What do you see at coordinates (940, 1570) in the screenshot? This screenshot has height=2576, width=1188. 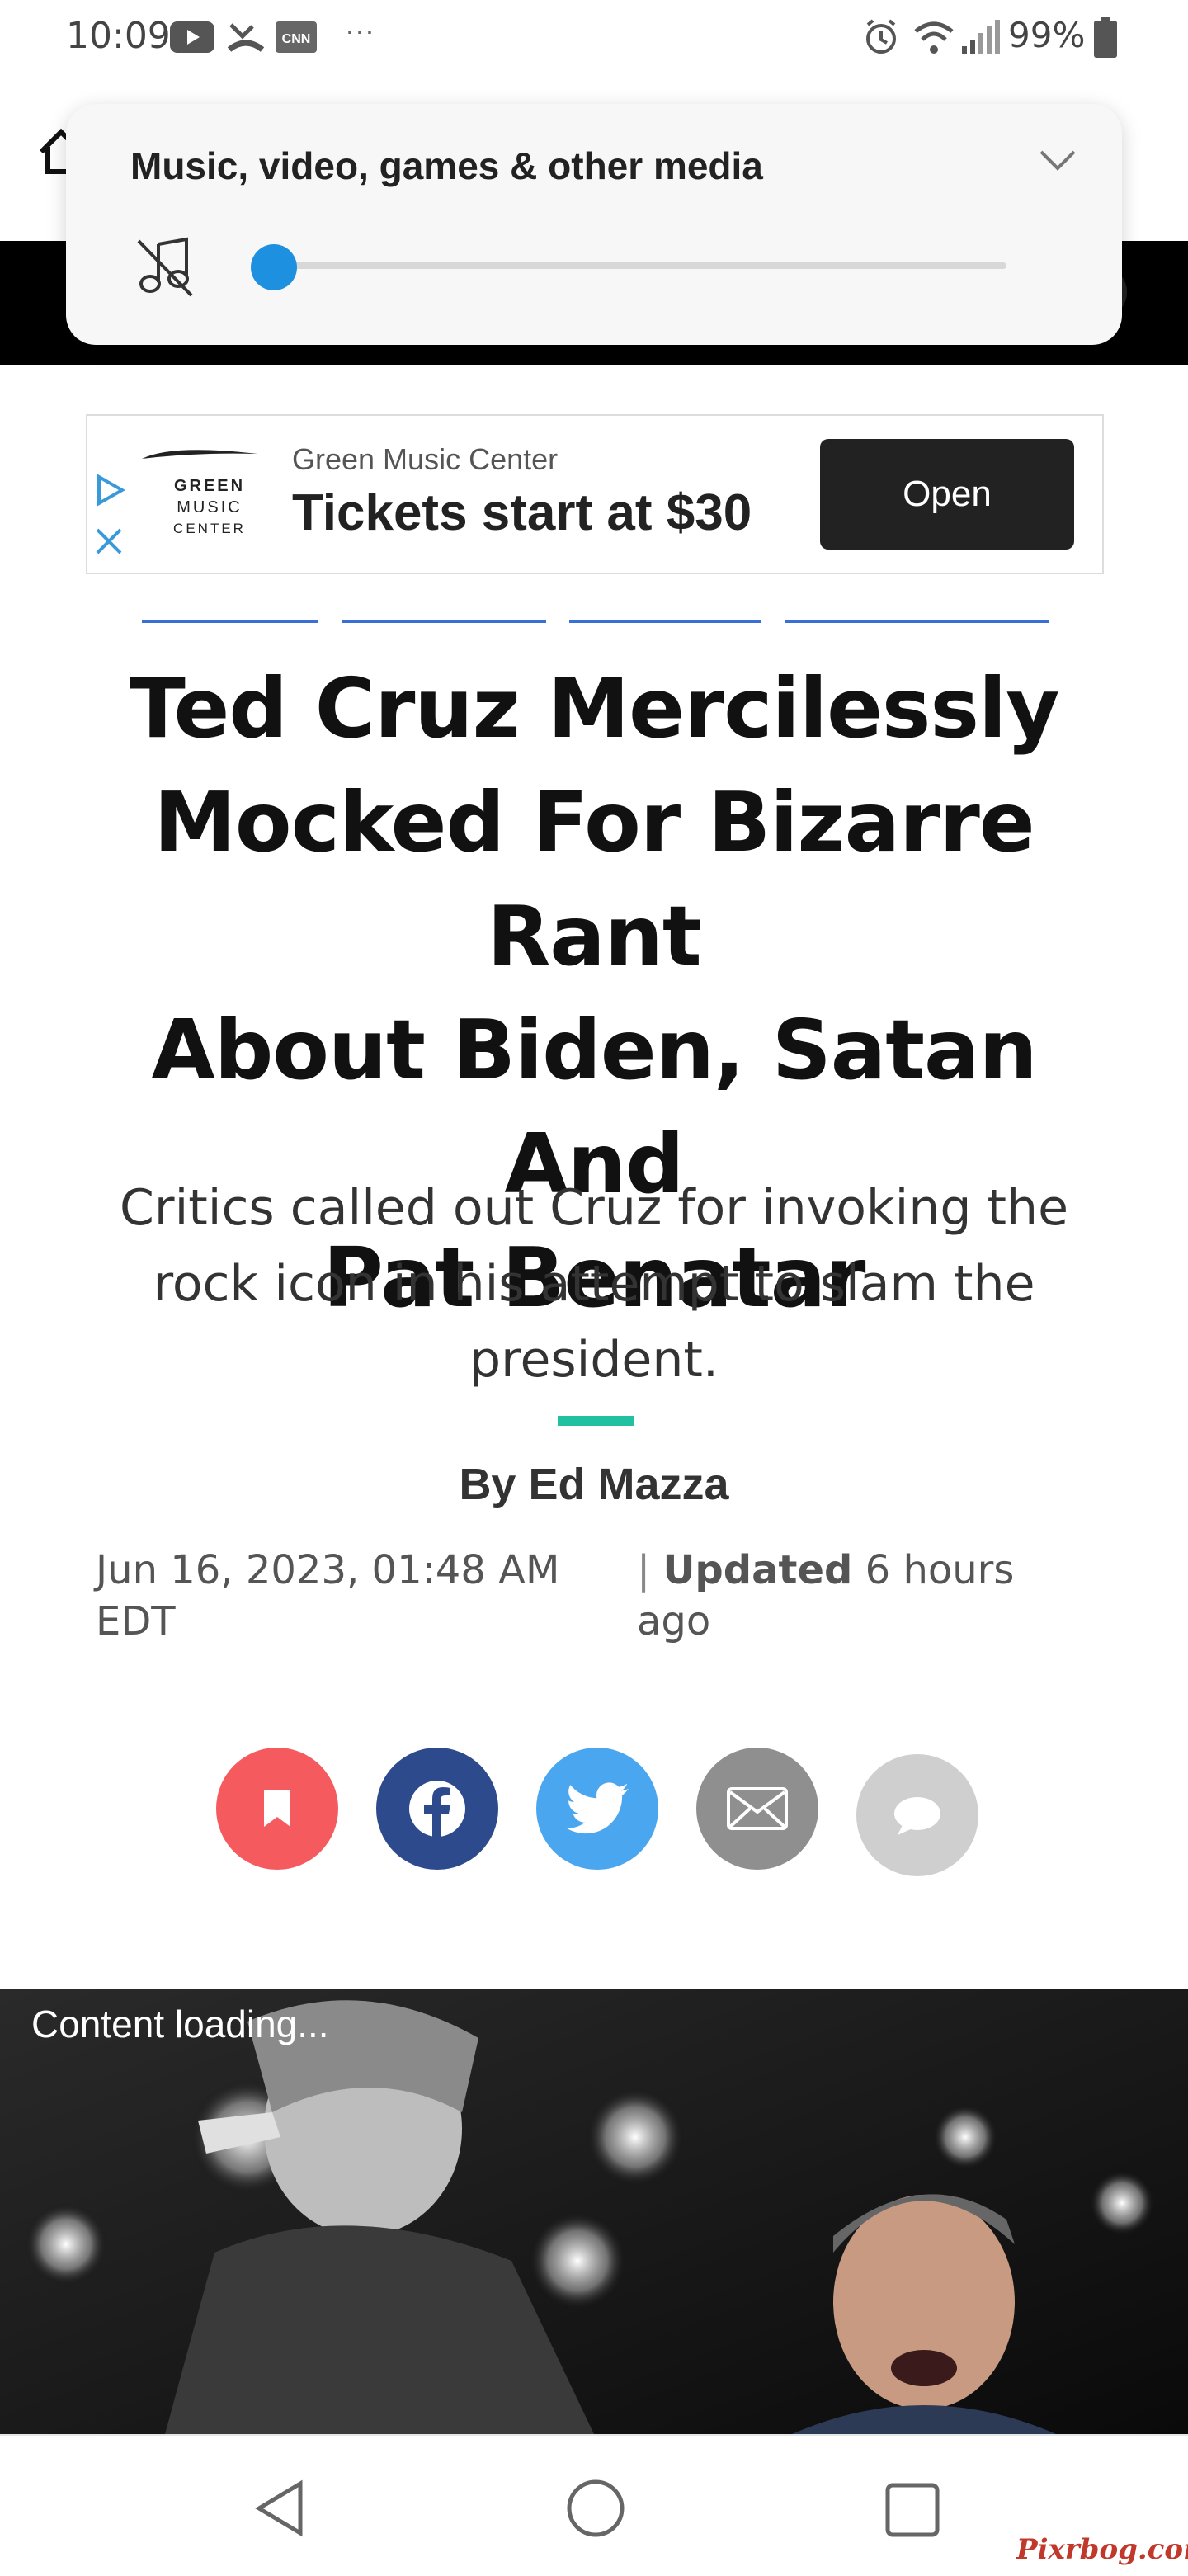 I see `updated-value: 6 hours` at bounding box center [940, 1570].